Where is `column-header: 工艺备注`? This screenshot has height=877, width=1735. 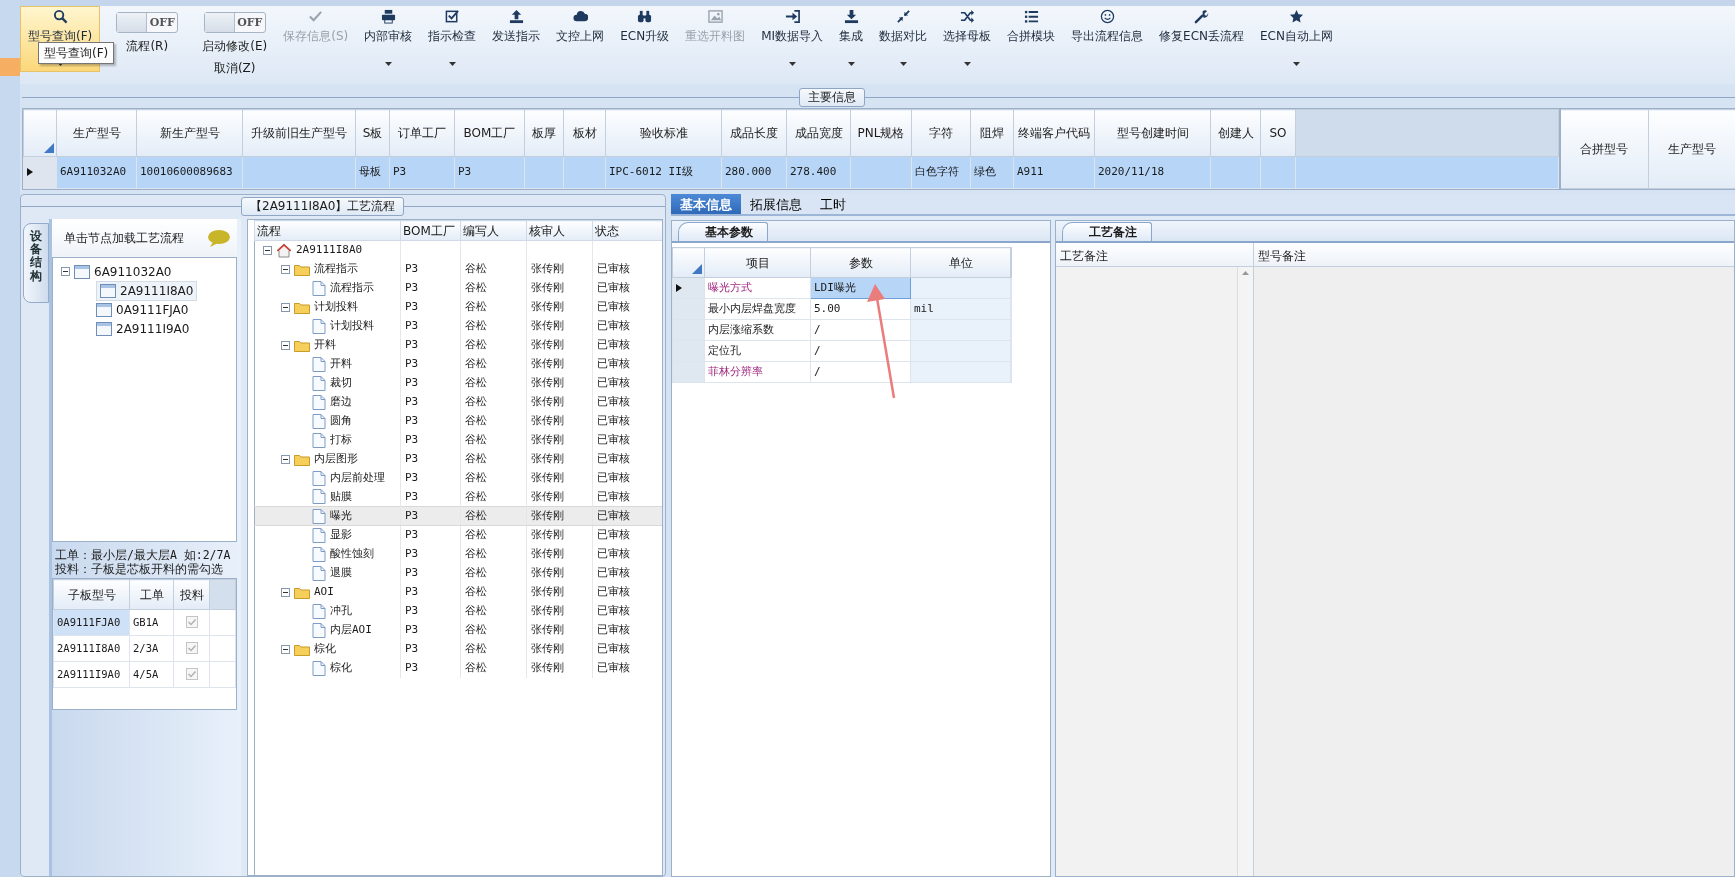
column-header: 工艺备注 is located at coordinates (1155, 254).